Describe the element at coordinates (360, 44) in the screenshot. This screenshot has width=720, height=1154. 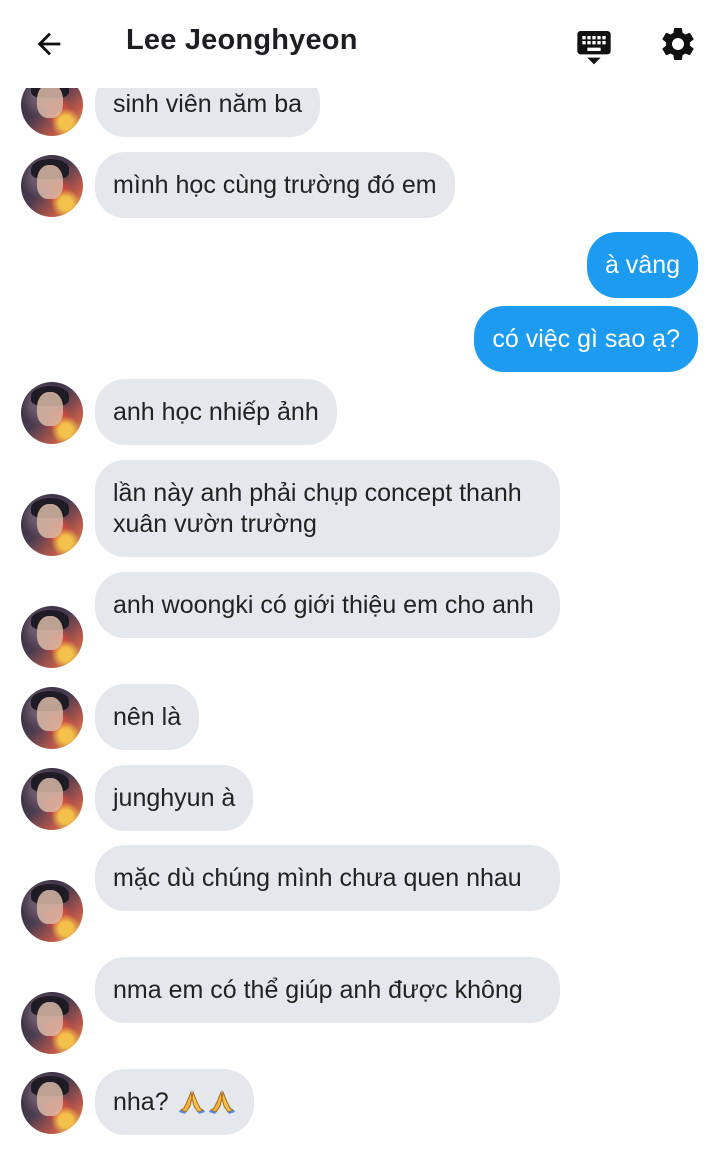
I see `chat-header: Lee Jeonghyeon` at that location.